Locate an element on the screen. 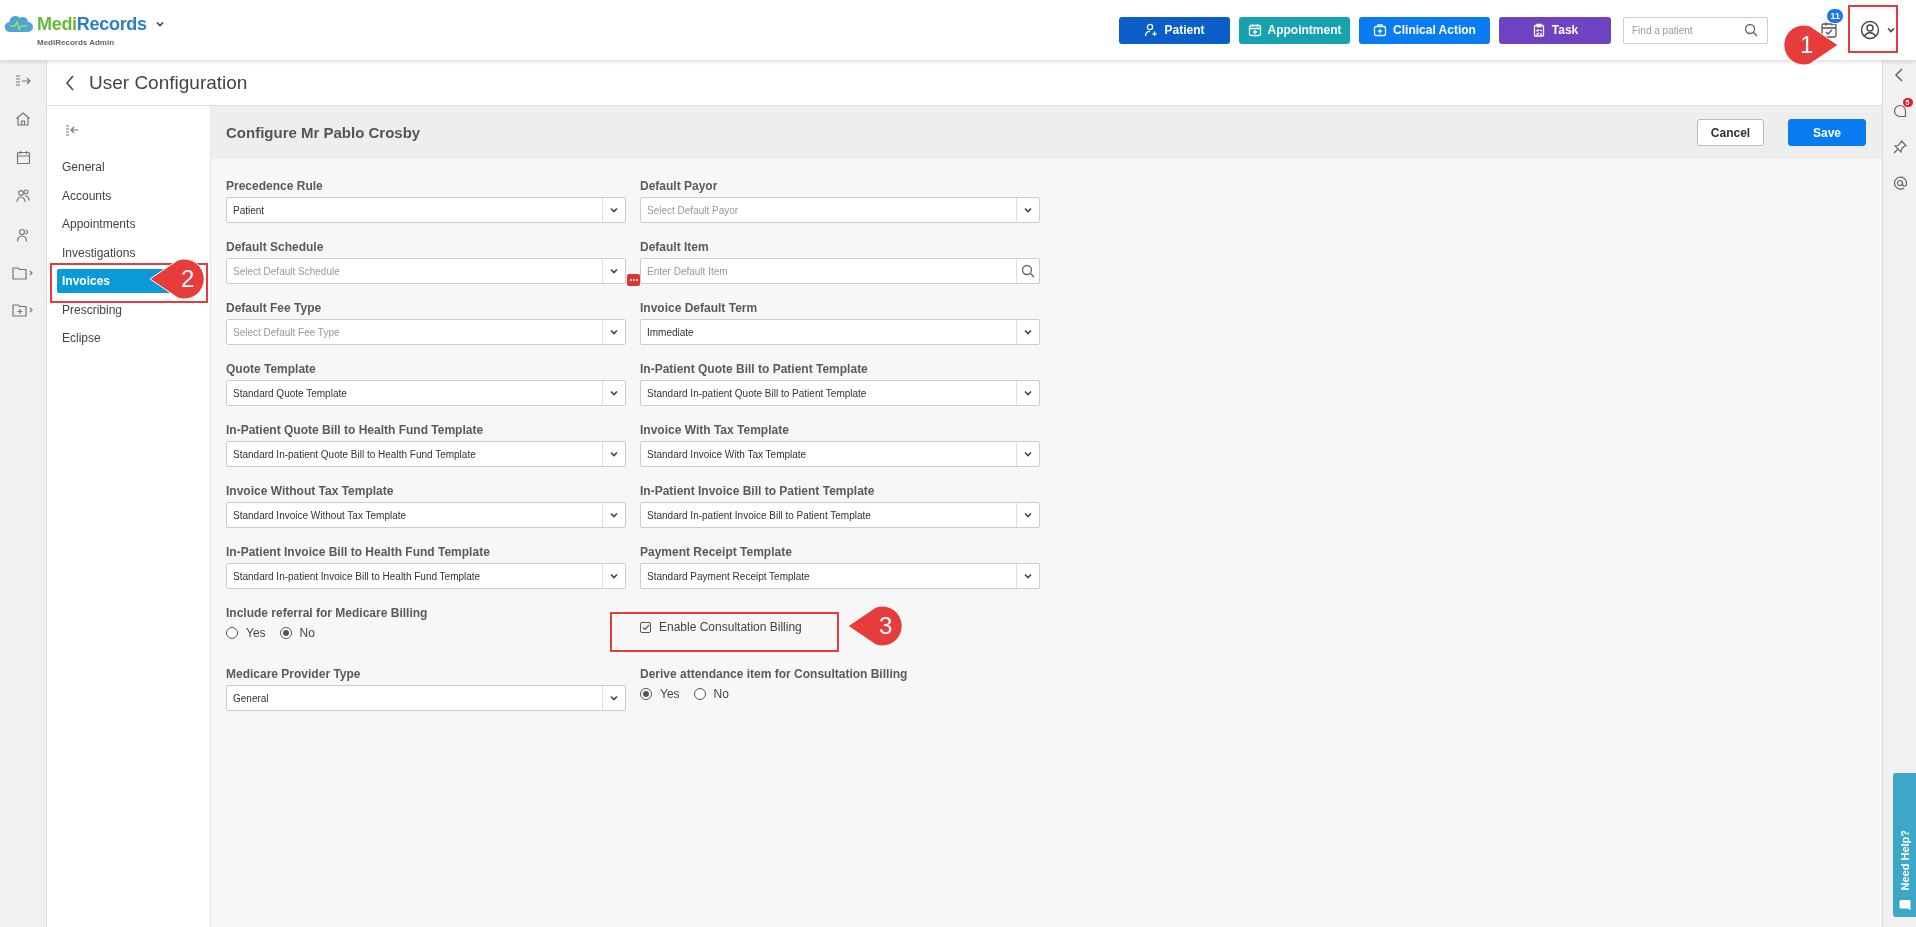  more-options-button is located at coordinates (633, 280).